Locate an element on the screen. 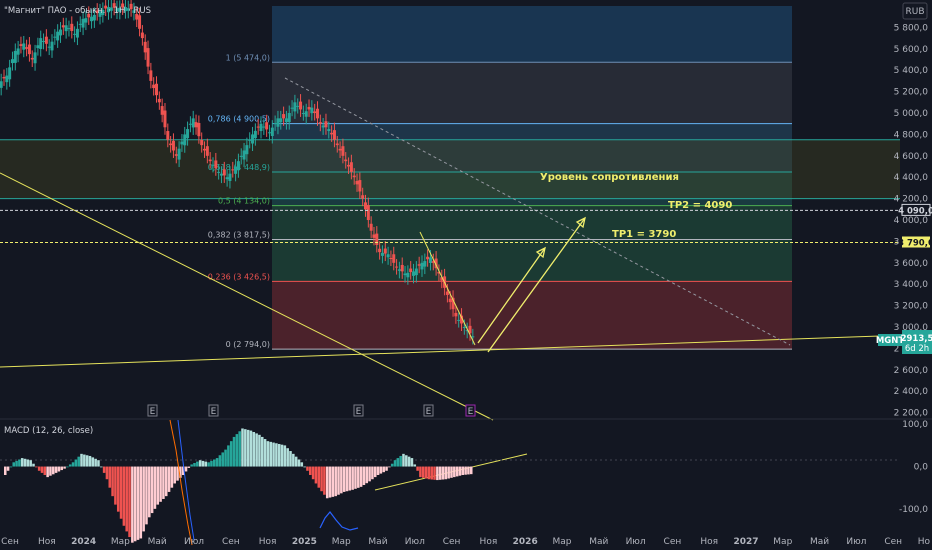 This screenshot has height=550, width=932. time-tick-label: Июл is located at coordinates (636, 542).